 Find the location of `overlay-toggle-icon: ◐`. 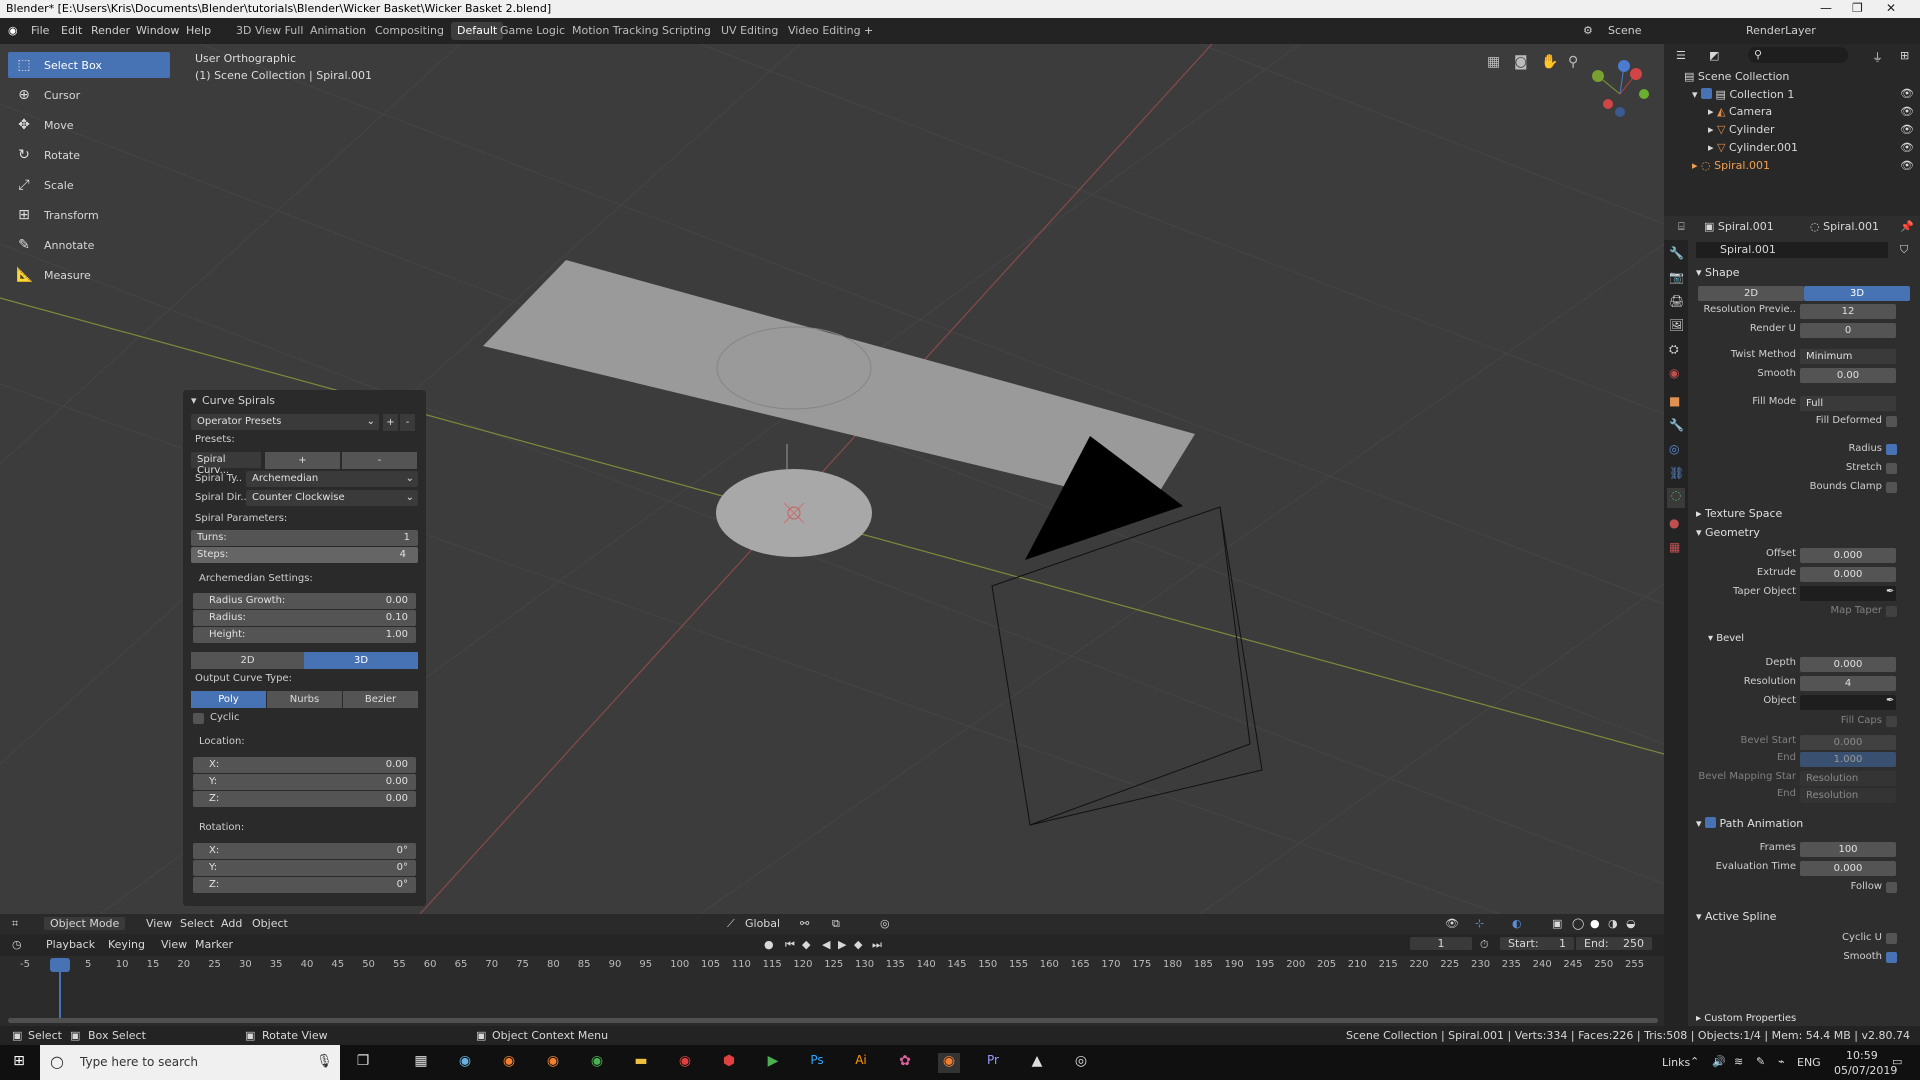

overlay-toggle-icon: ◐ is located at coordinates (1517, 923).